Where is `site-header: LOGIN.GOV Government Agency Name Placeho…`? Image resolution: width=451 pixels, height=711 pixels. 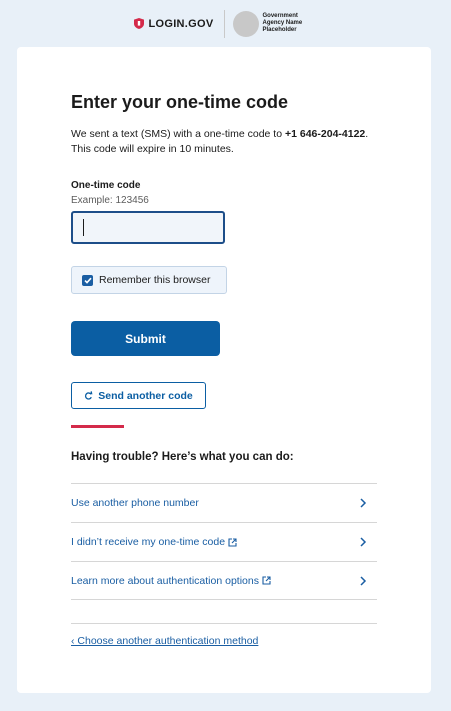 site-header: LOGIN.GOV Government Agency Name Placeho… is located at coordinates (225, 23).